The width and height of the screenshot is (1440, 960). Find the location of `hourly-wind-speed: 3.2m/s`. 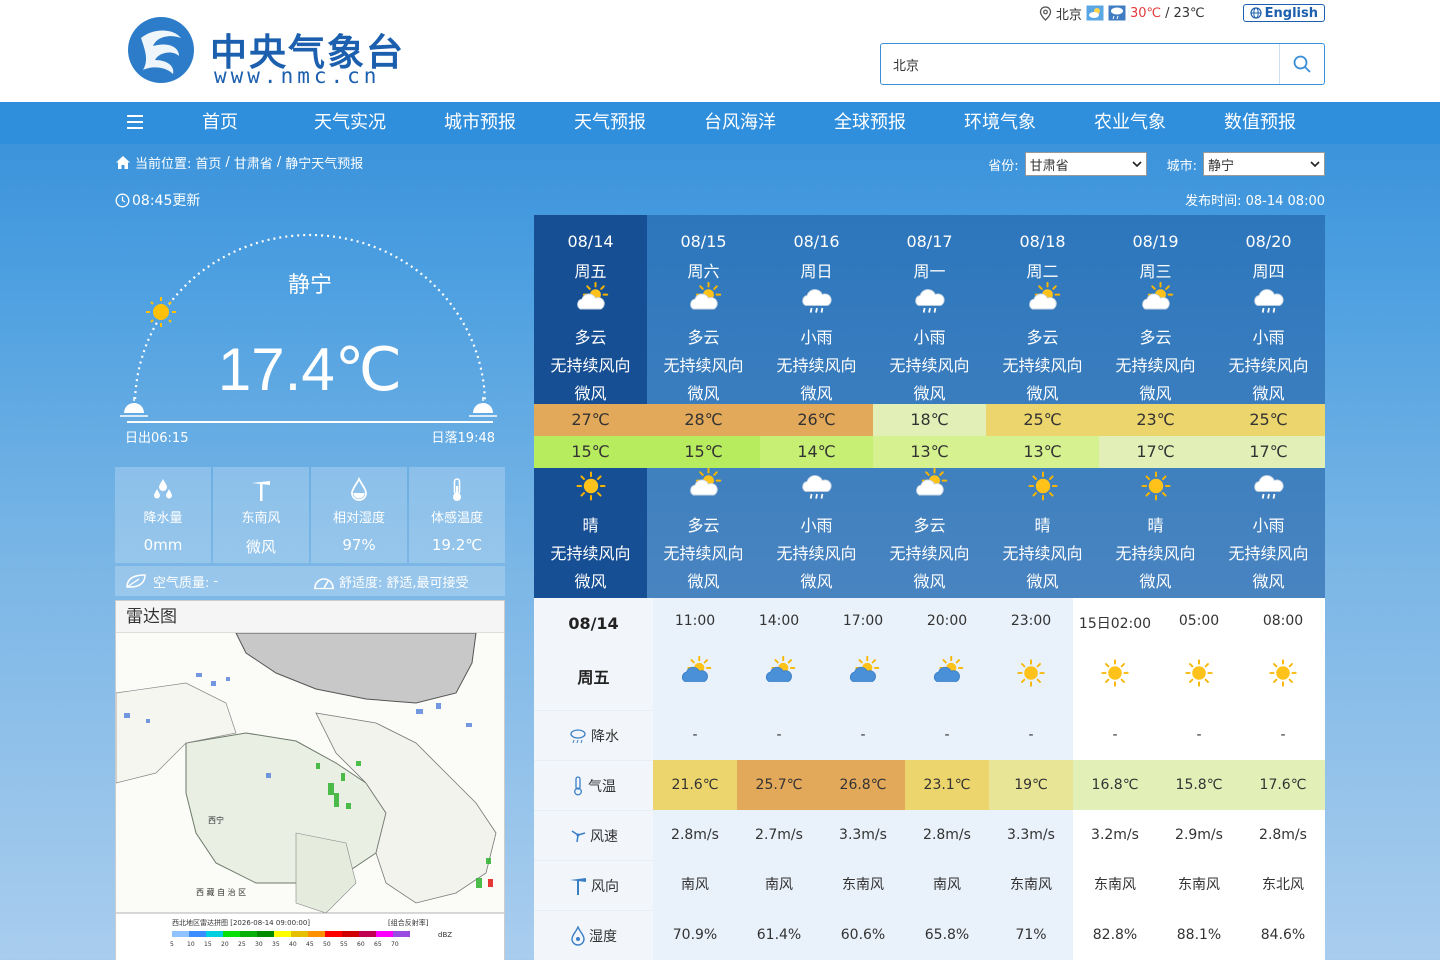

hourly-wind-speed: 3.2m/s is located at coordinates (1115, 835).